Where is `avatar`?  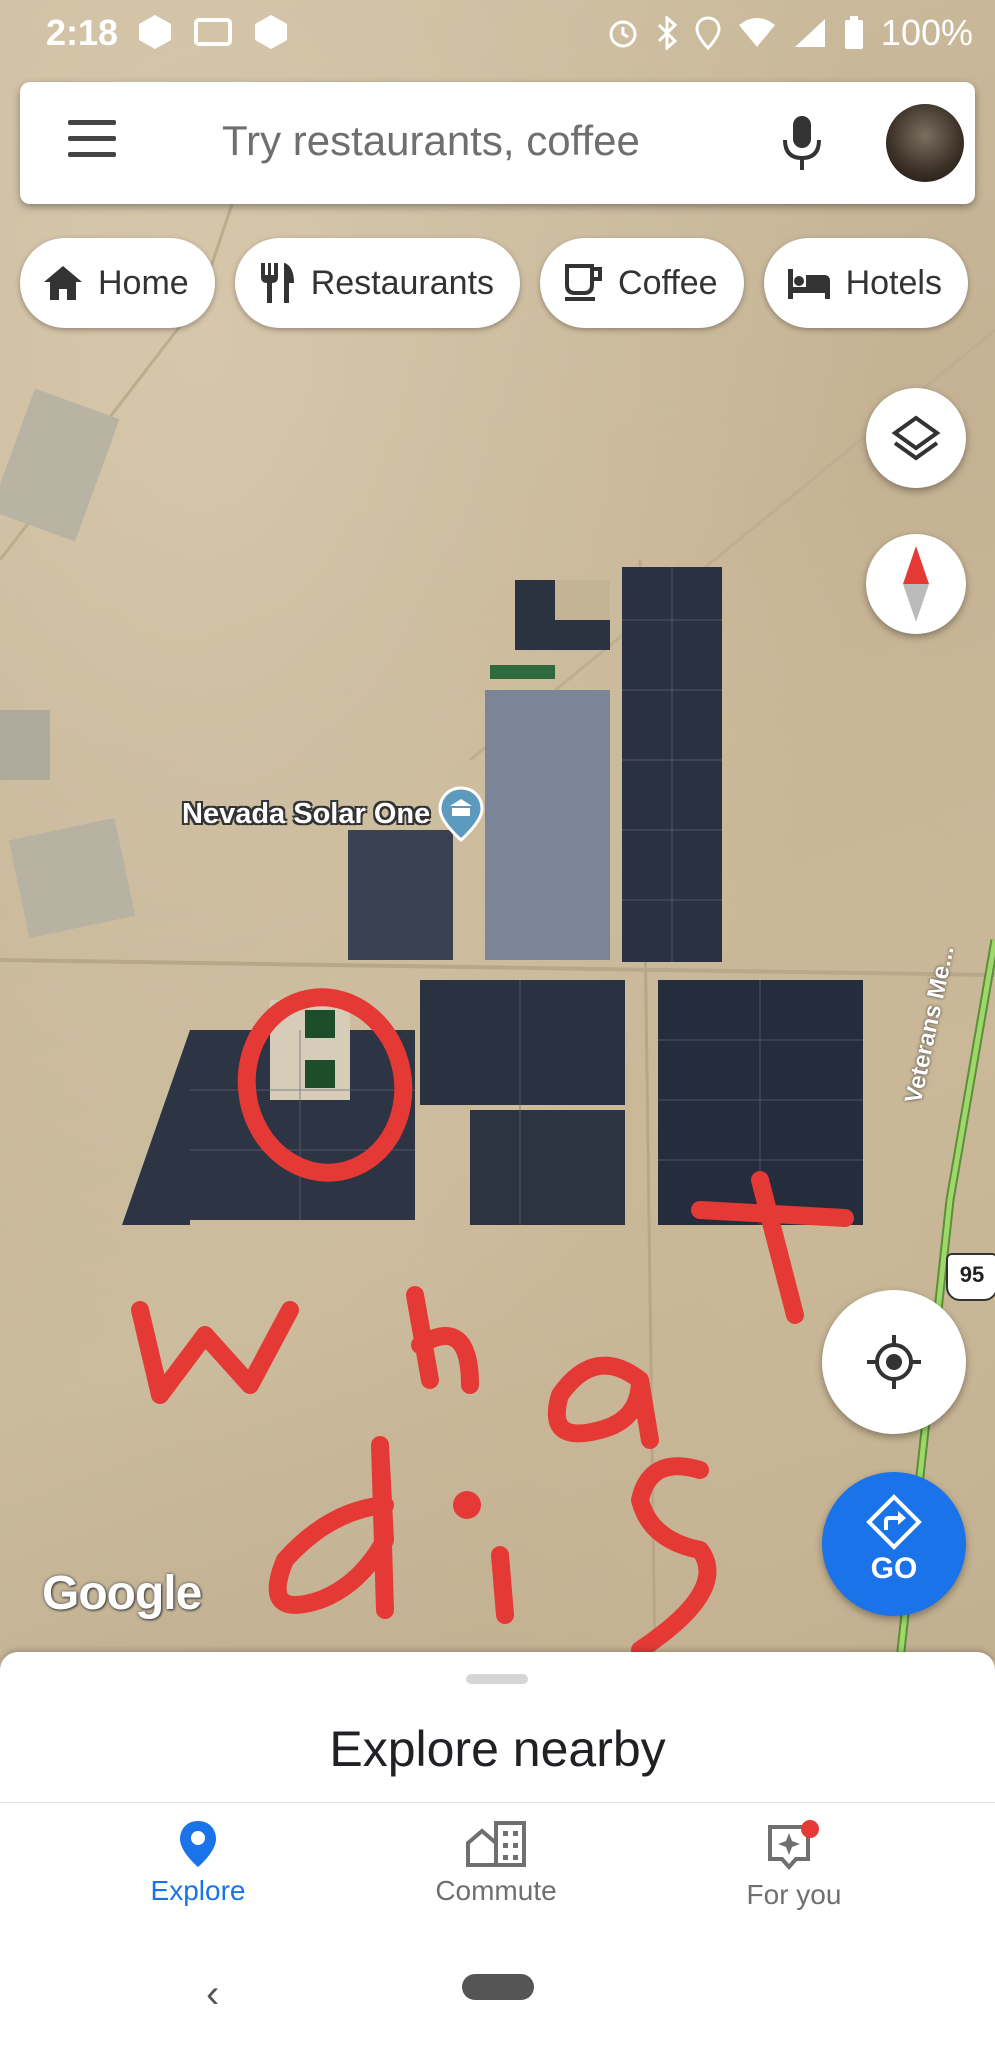
avatar is located at coordinates (925, 143).